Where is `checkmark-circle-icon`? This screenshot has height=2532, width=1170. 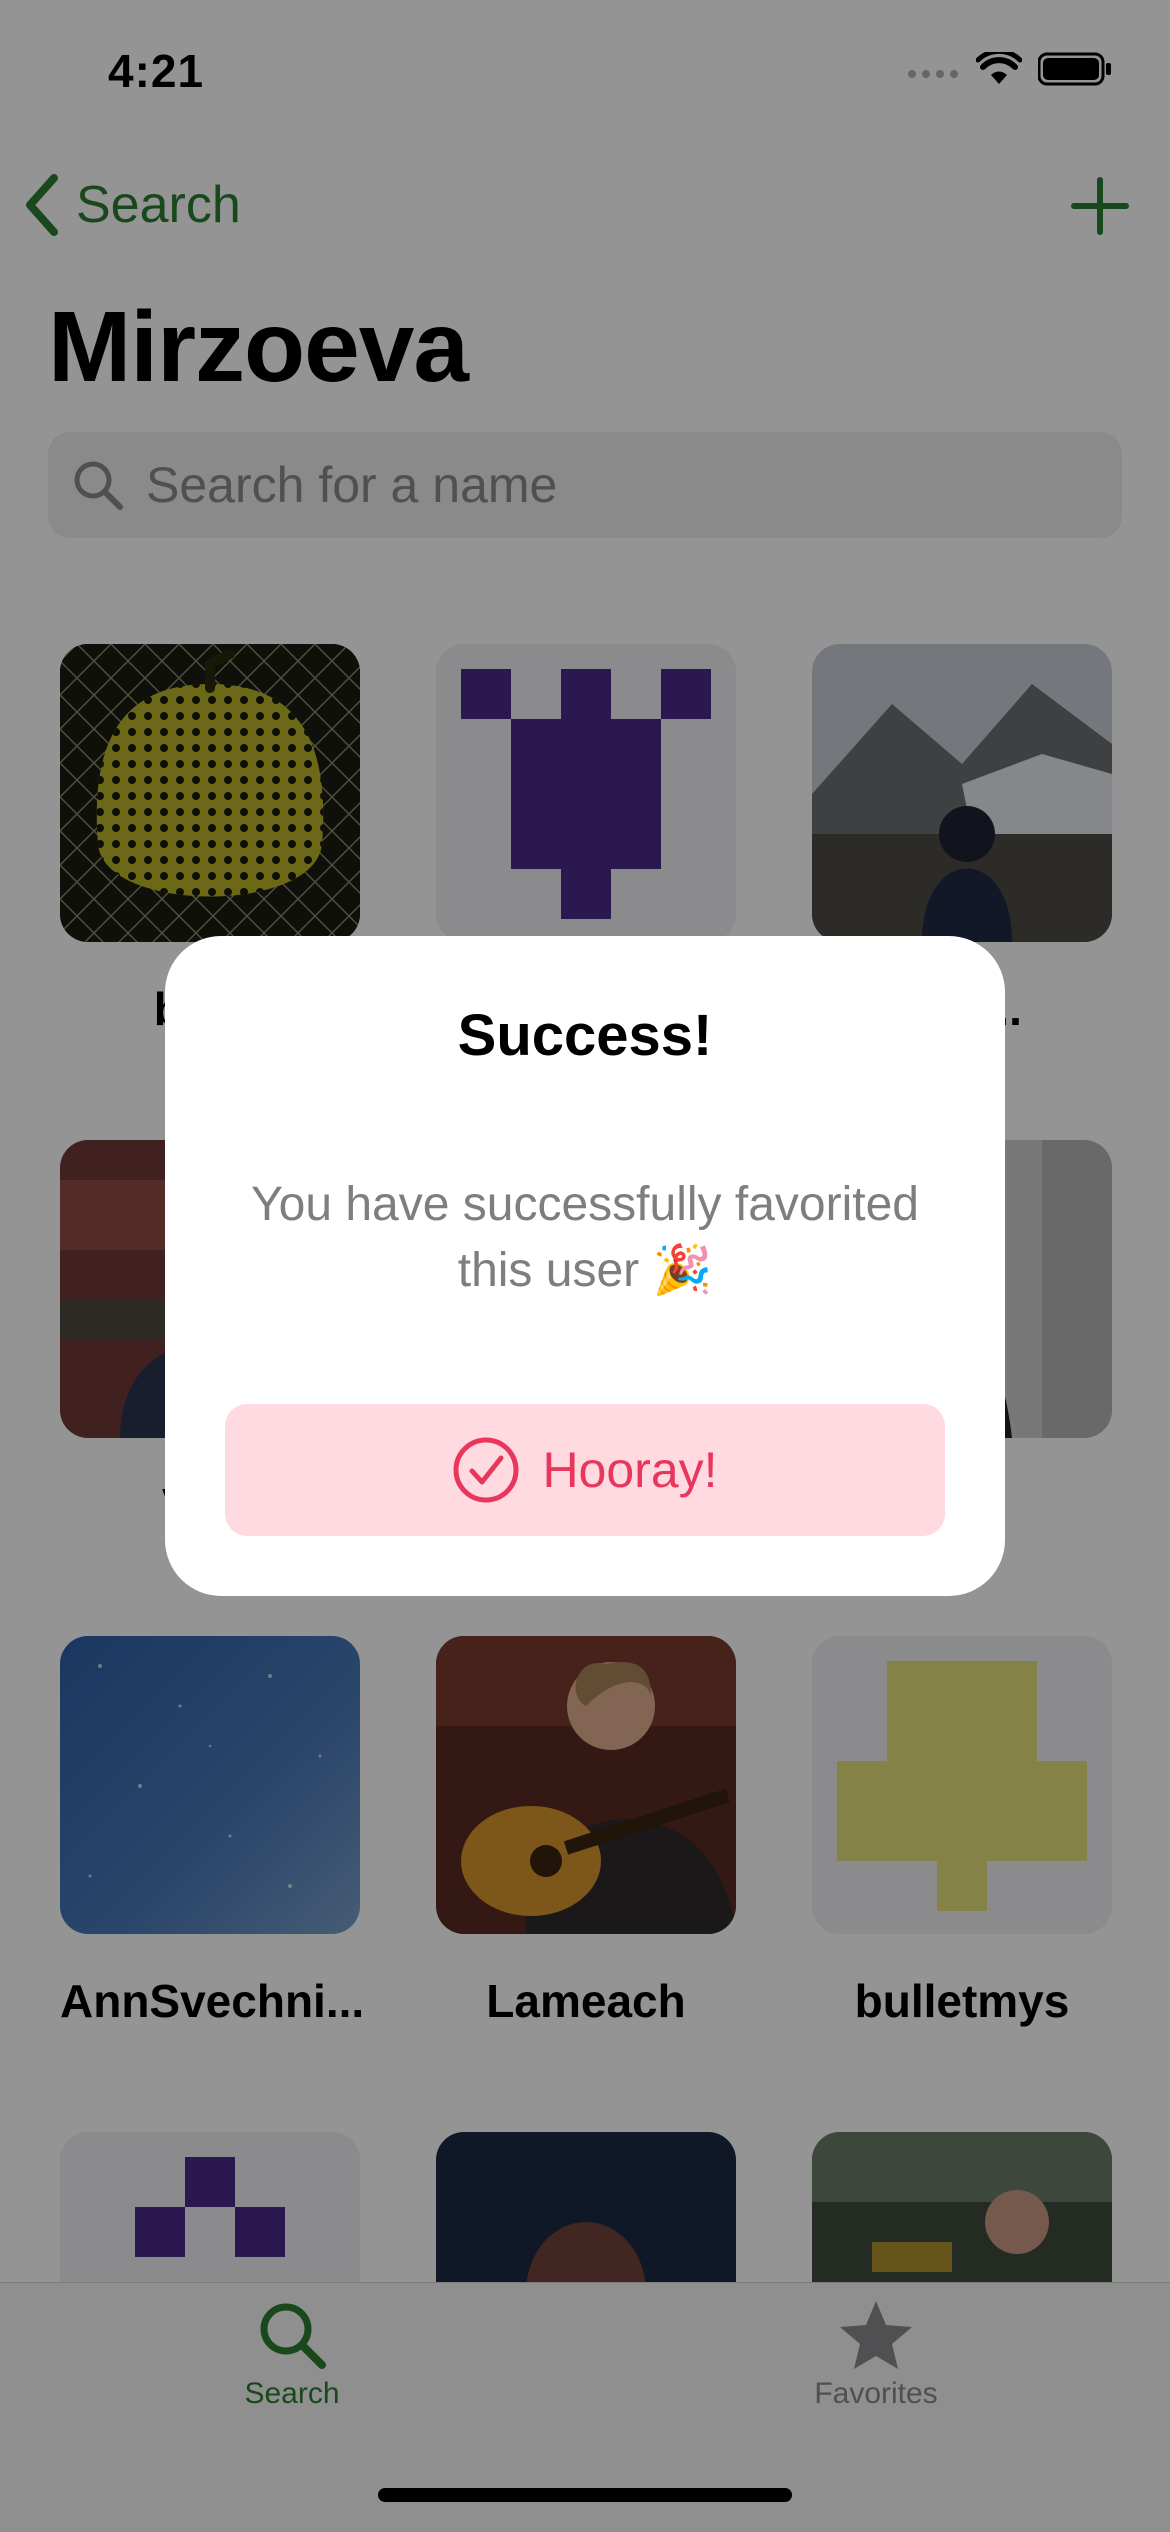 checkmark-circle-icon is located at coordinates (486, 1470).